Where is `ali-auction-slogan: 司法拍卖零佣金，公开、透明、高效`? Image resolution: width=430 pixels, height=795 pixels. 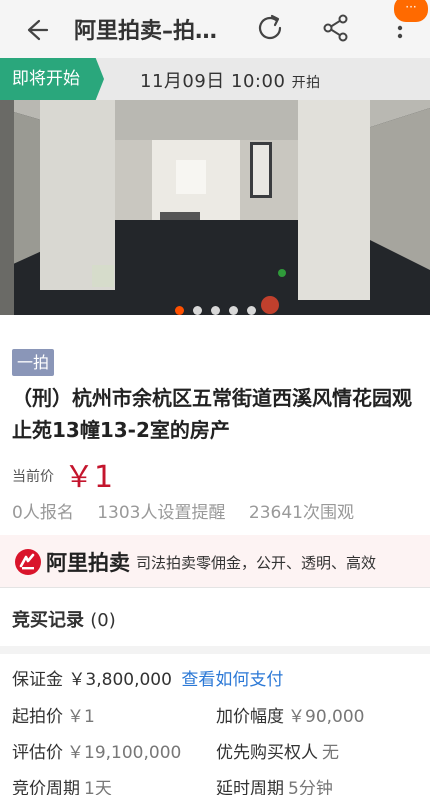 ali-auction-slogan: 司法拍卖零佣金，公开、透明、高效 is located at coordinates (256, 563).